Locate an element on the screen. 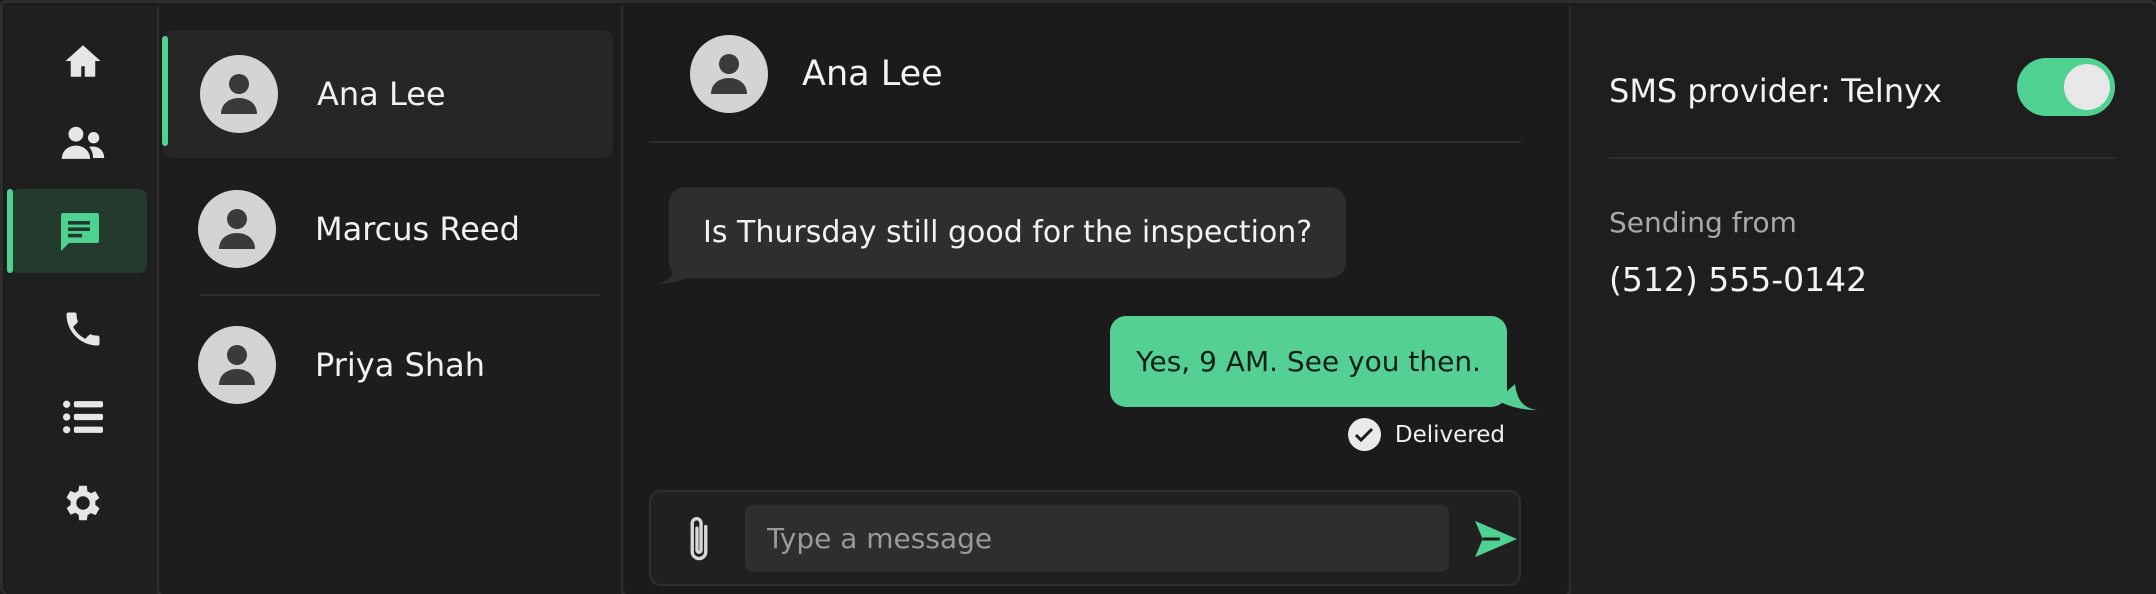 The image size is (2156, 594). status-label: Delivered is located at coordinates (1449, 434).